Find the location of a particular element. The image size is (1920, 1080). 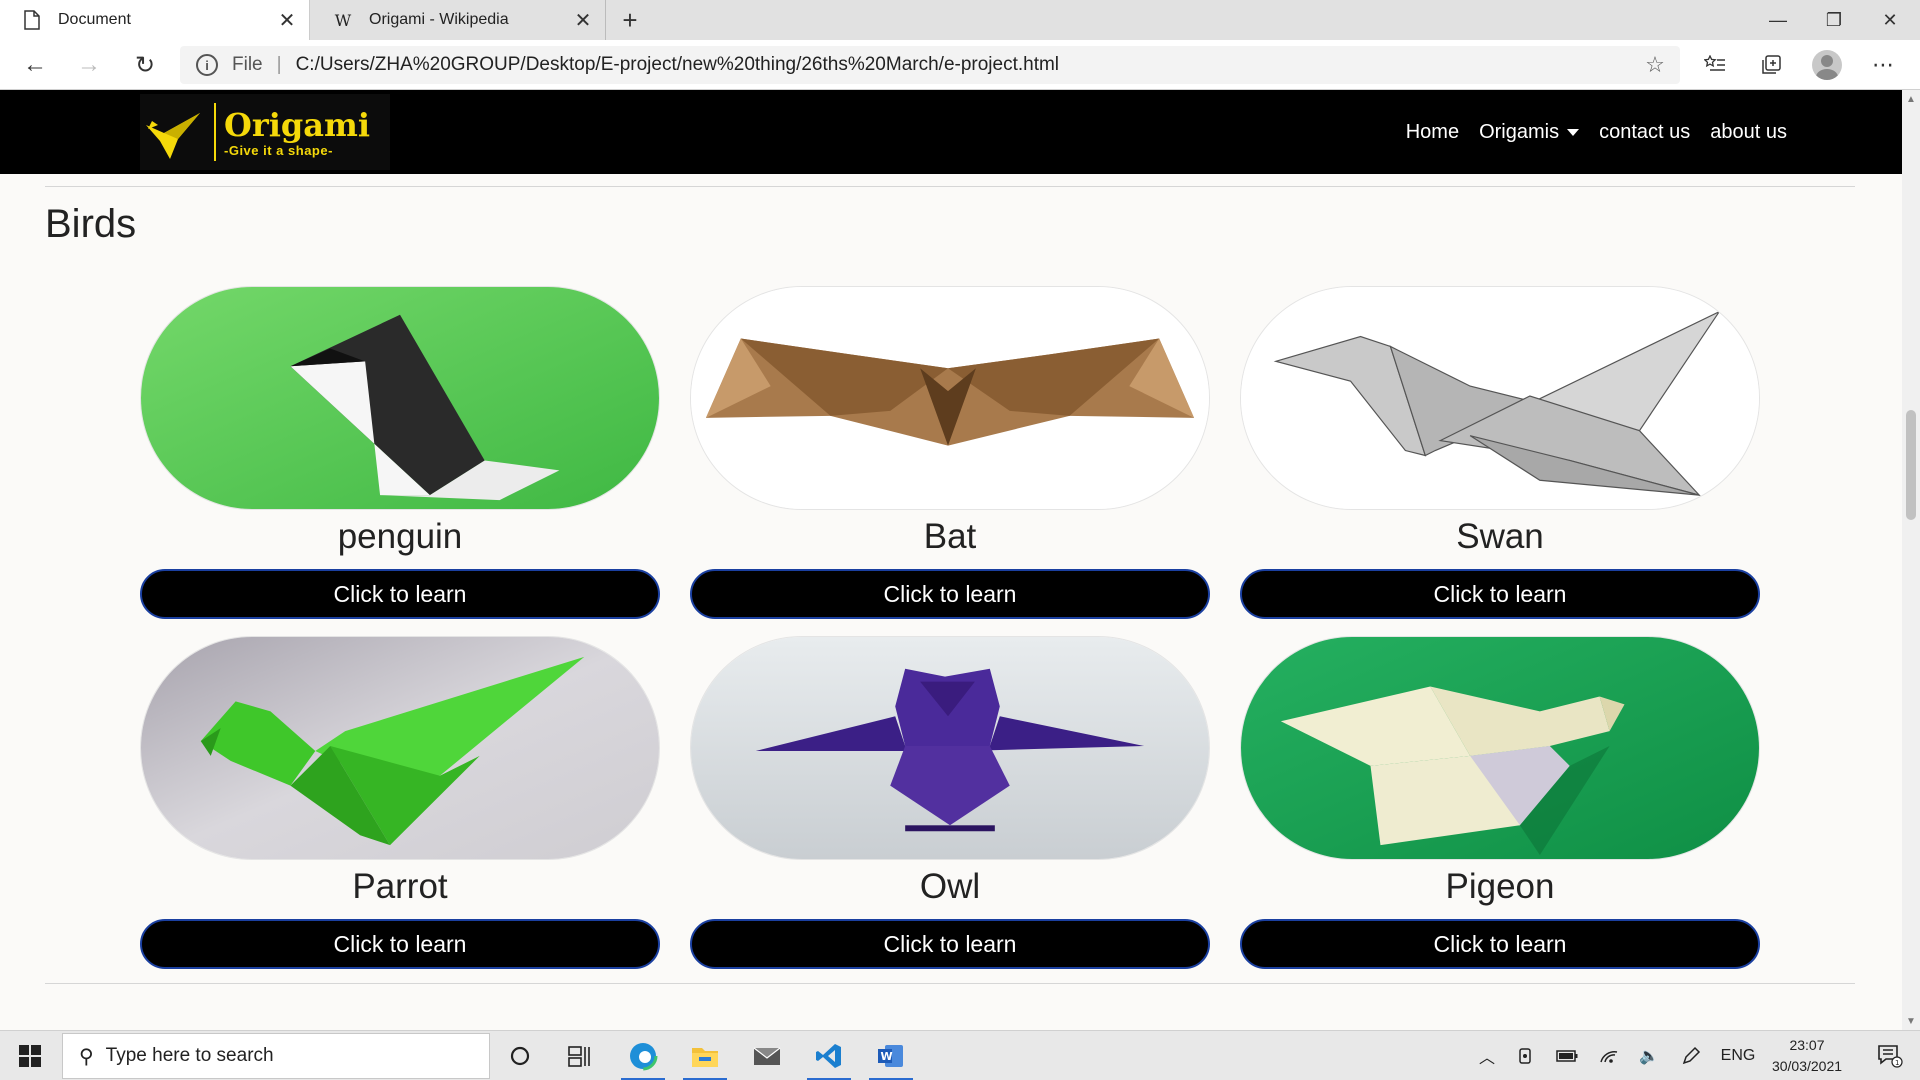

clock-date: 30/03/2021 is located at coordinates (1807, 1066).